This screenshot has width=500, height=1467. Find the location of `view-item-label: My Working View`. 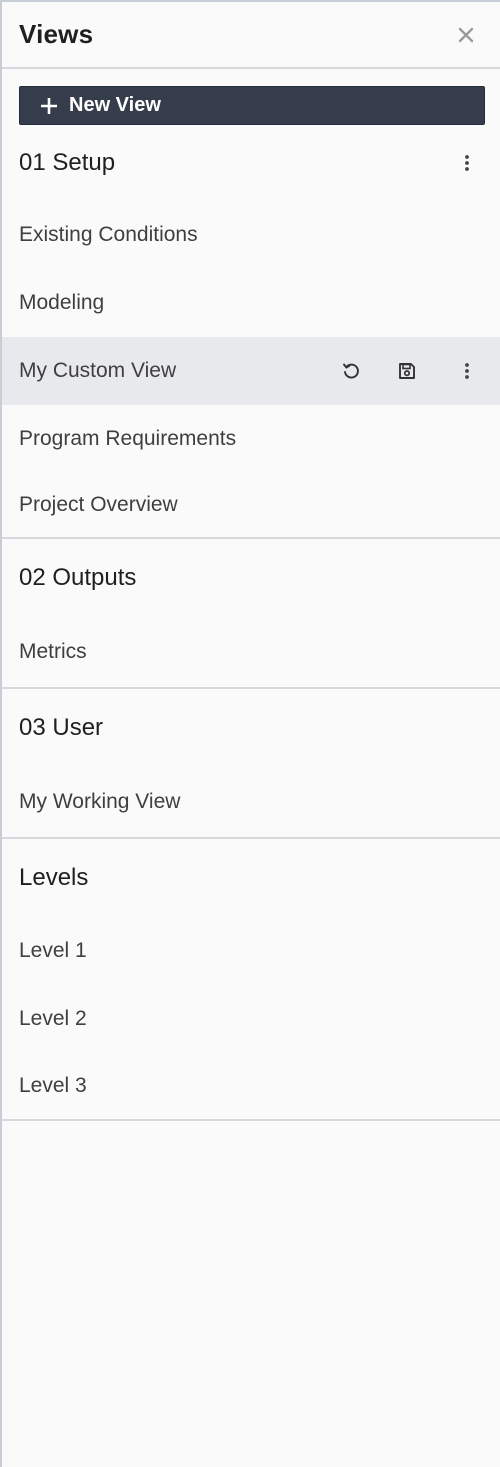

view-item-label: My Working View is located at coordinates (100, 801).